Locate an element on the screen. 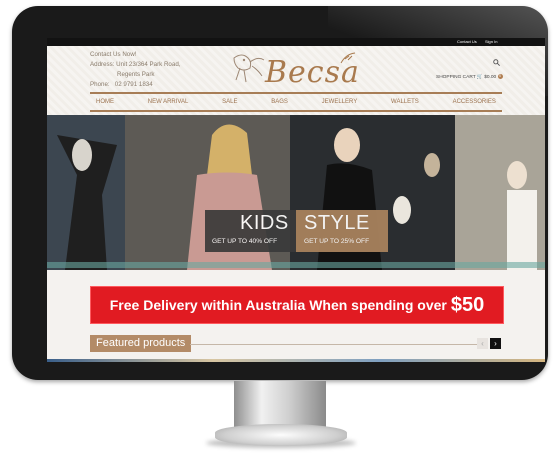 This screenshot has width=560, height=455. style-offer: GET UP TO 25% OFF is located at coordinates (337, 241).